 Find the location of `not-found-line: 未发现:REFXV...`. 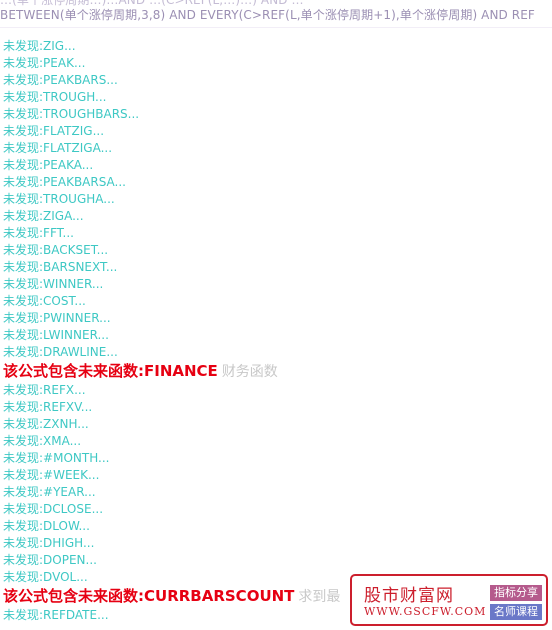

not-found-line: 未发现:REFXV... is located at coordinates (48, 407).